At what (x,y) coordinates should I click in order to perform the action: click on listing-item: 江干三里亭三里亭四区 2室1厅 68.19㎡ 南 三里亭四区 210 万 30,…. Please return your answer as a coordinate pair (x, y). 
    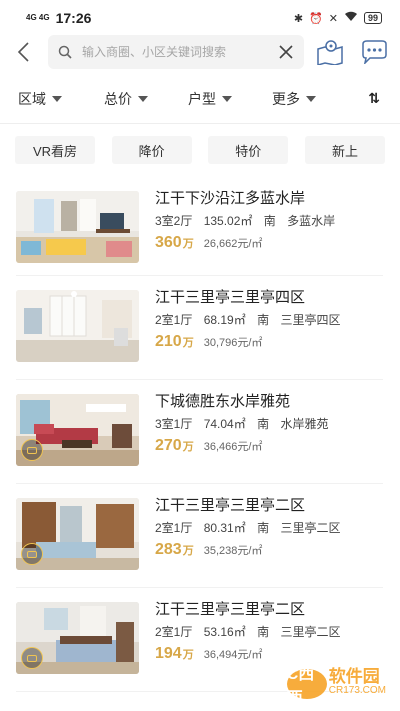
    Looking at the image, I should click on (199, 328).